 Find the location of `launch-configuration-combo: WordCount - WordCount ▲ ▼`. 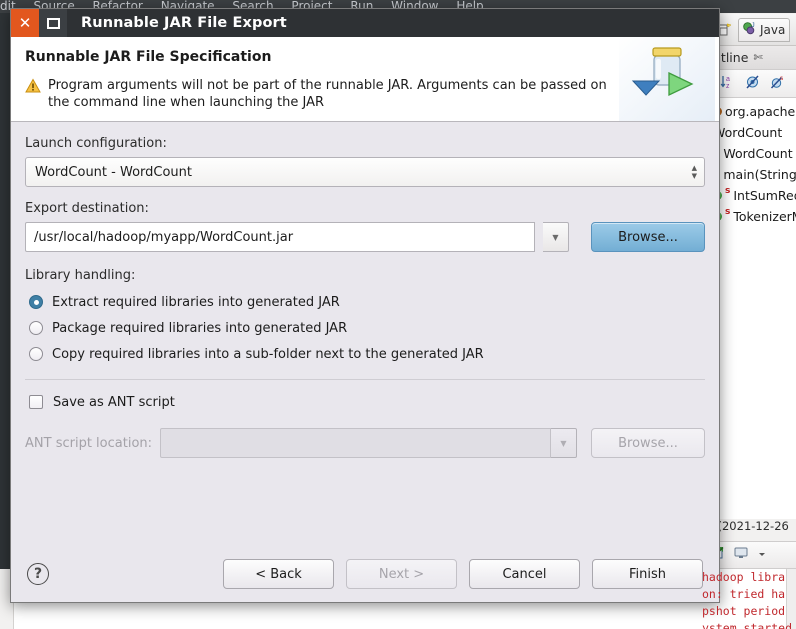

launch-configuration-combo: WordCount - WordCount ▲ ▼ is located at coordinates (365, 172).